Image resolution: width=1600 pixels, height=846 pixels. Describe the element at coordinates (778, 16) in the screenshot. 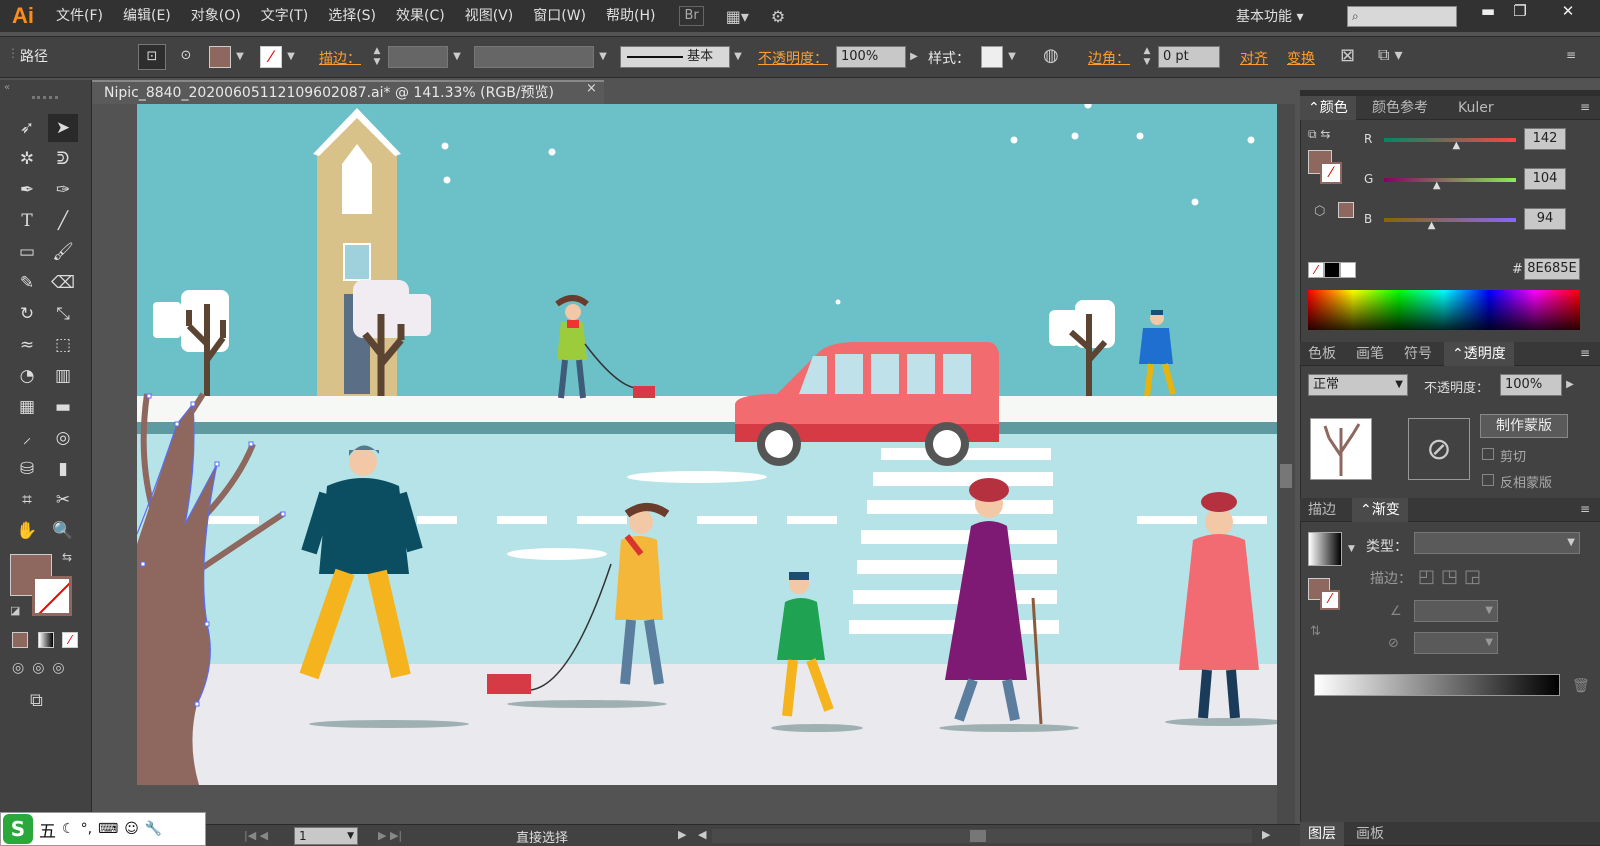

I see `gpu-performance-icon: ⚙` at that location.